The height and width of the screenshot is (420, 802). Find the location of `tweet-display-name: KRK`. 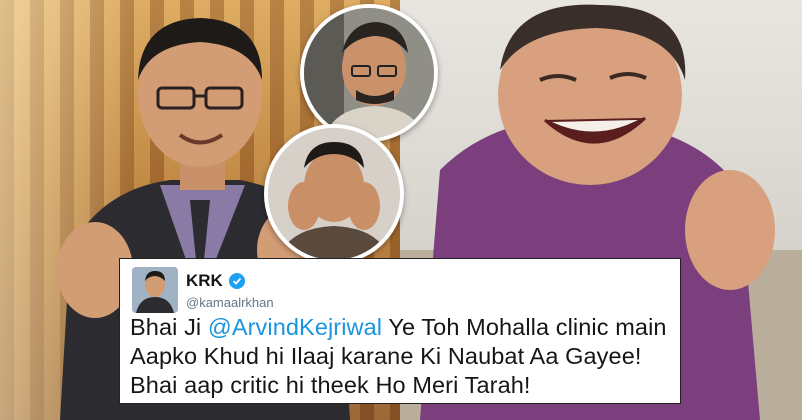

tweet-display-name: KRK is located at coordinates (215, 281).